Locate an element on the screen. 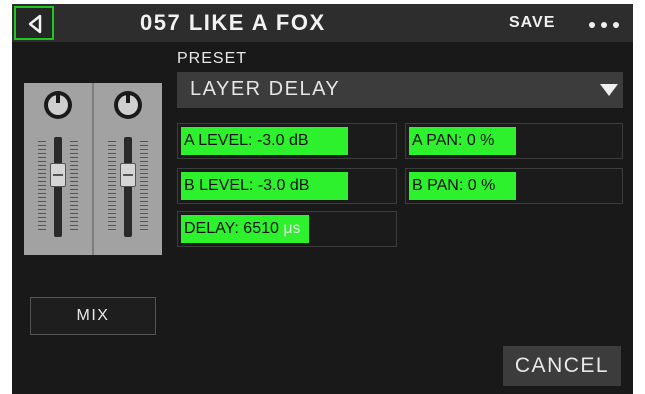  mix-button: MIX is located at coordinates (93, 316).